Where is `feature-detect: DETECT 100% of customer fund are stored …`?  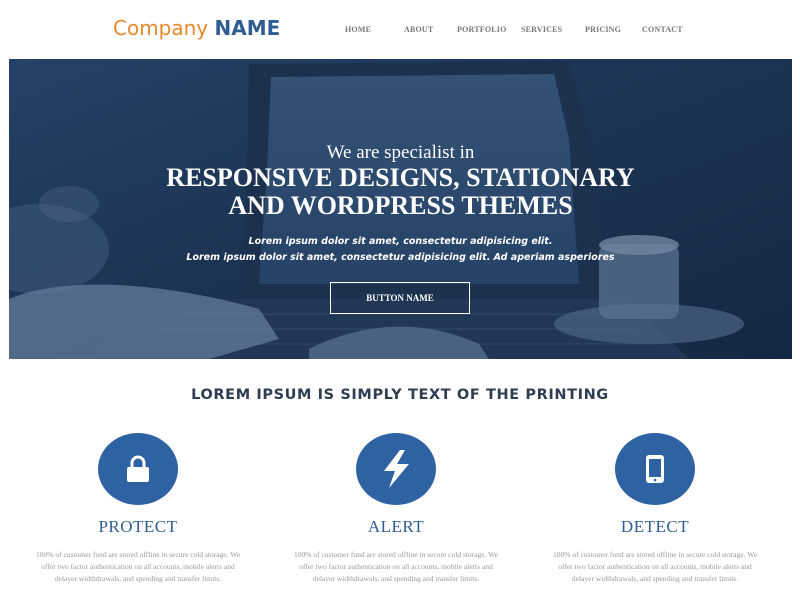 feature-detect: DETECT 100% of customer fund are stored … is located at coordinates (655, 509).